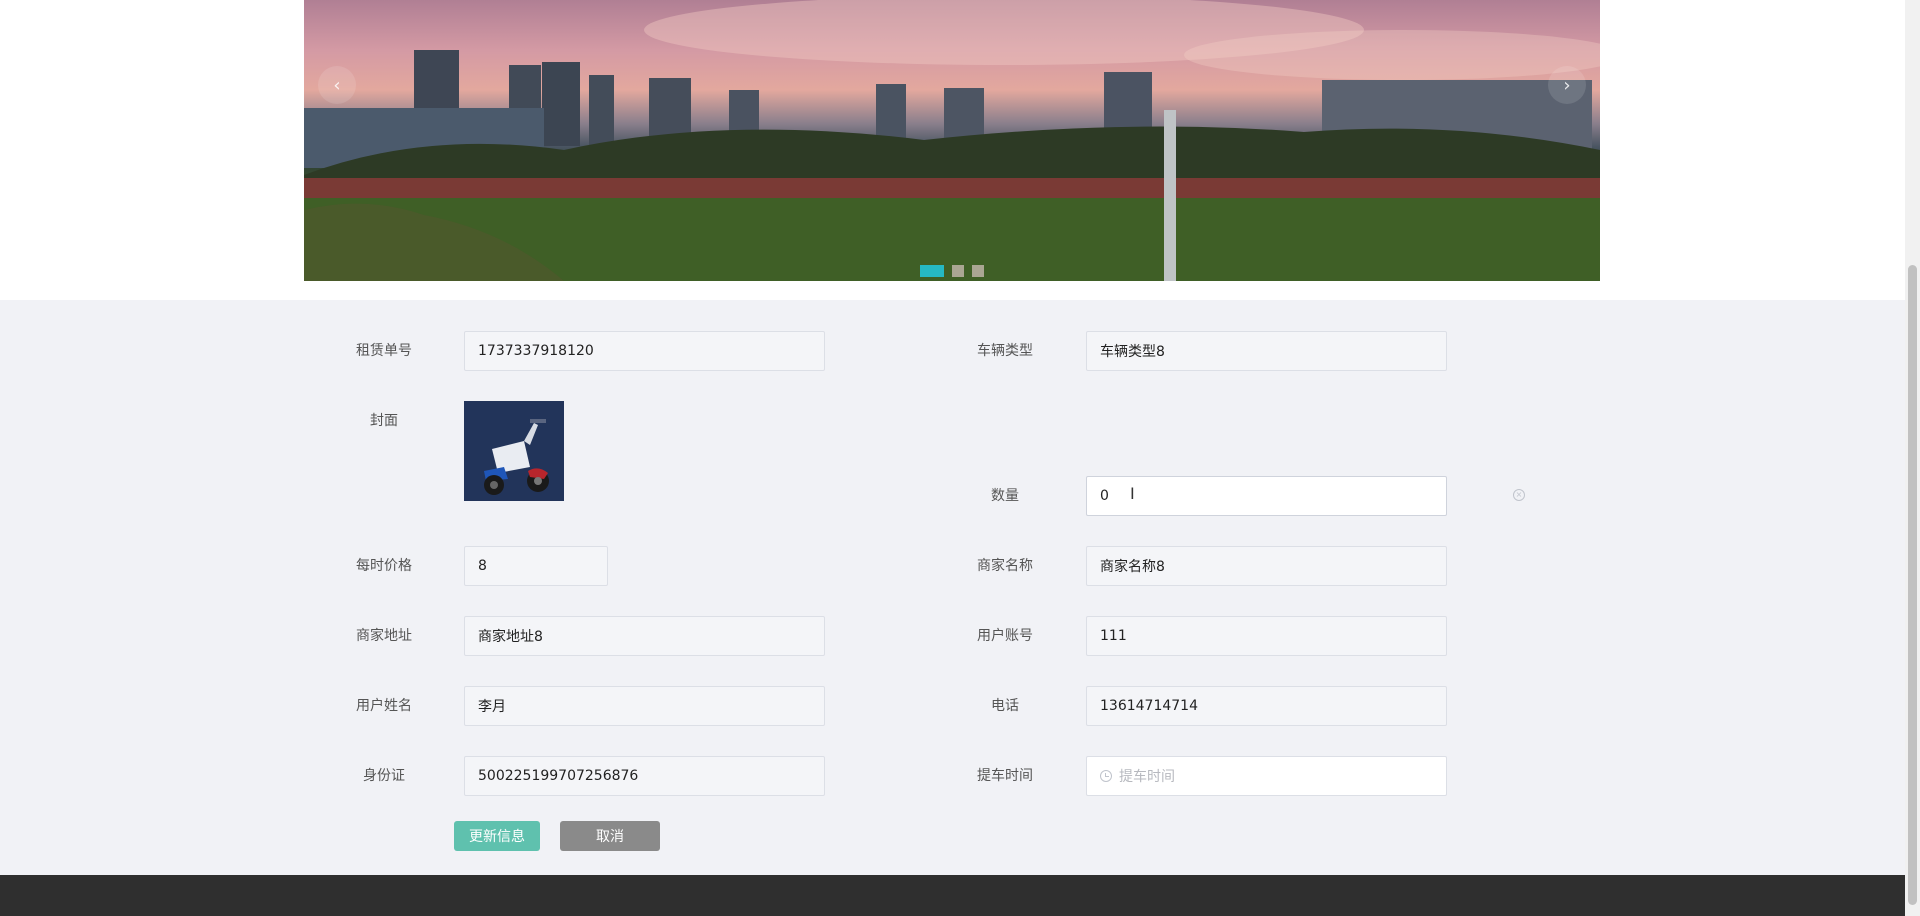 The image size is (1920, 916). Describe the element at coordinates (510, 637) in the screenshot. I see `merchant-address-value: 商家地址8` at that location.